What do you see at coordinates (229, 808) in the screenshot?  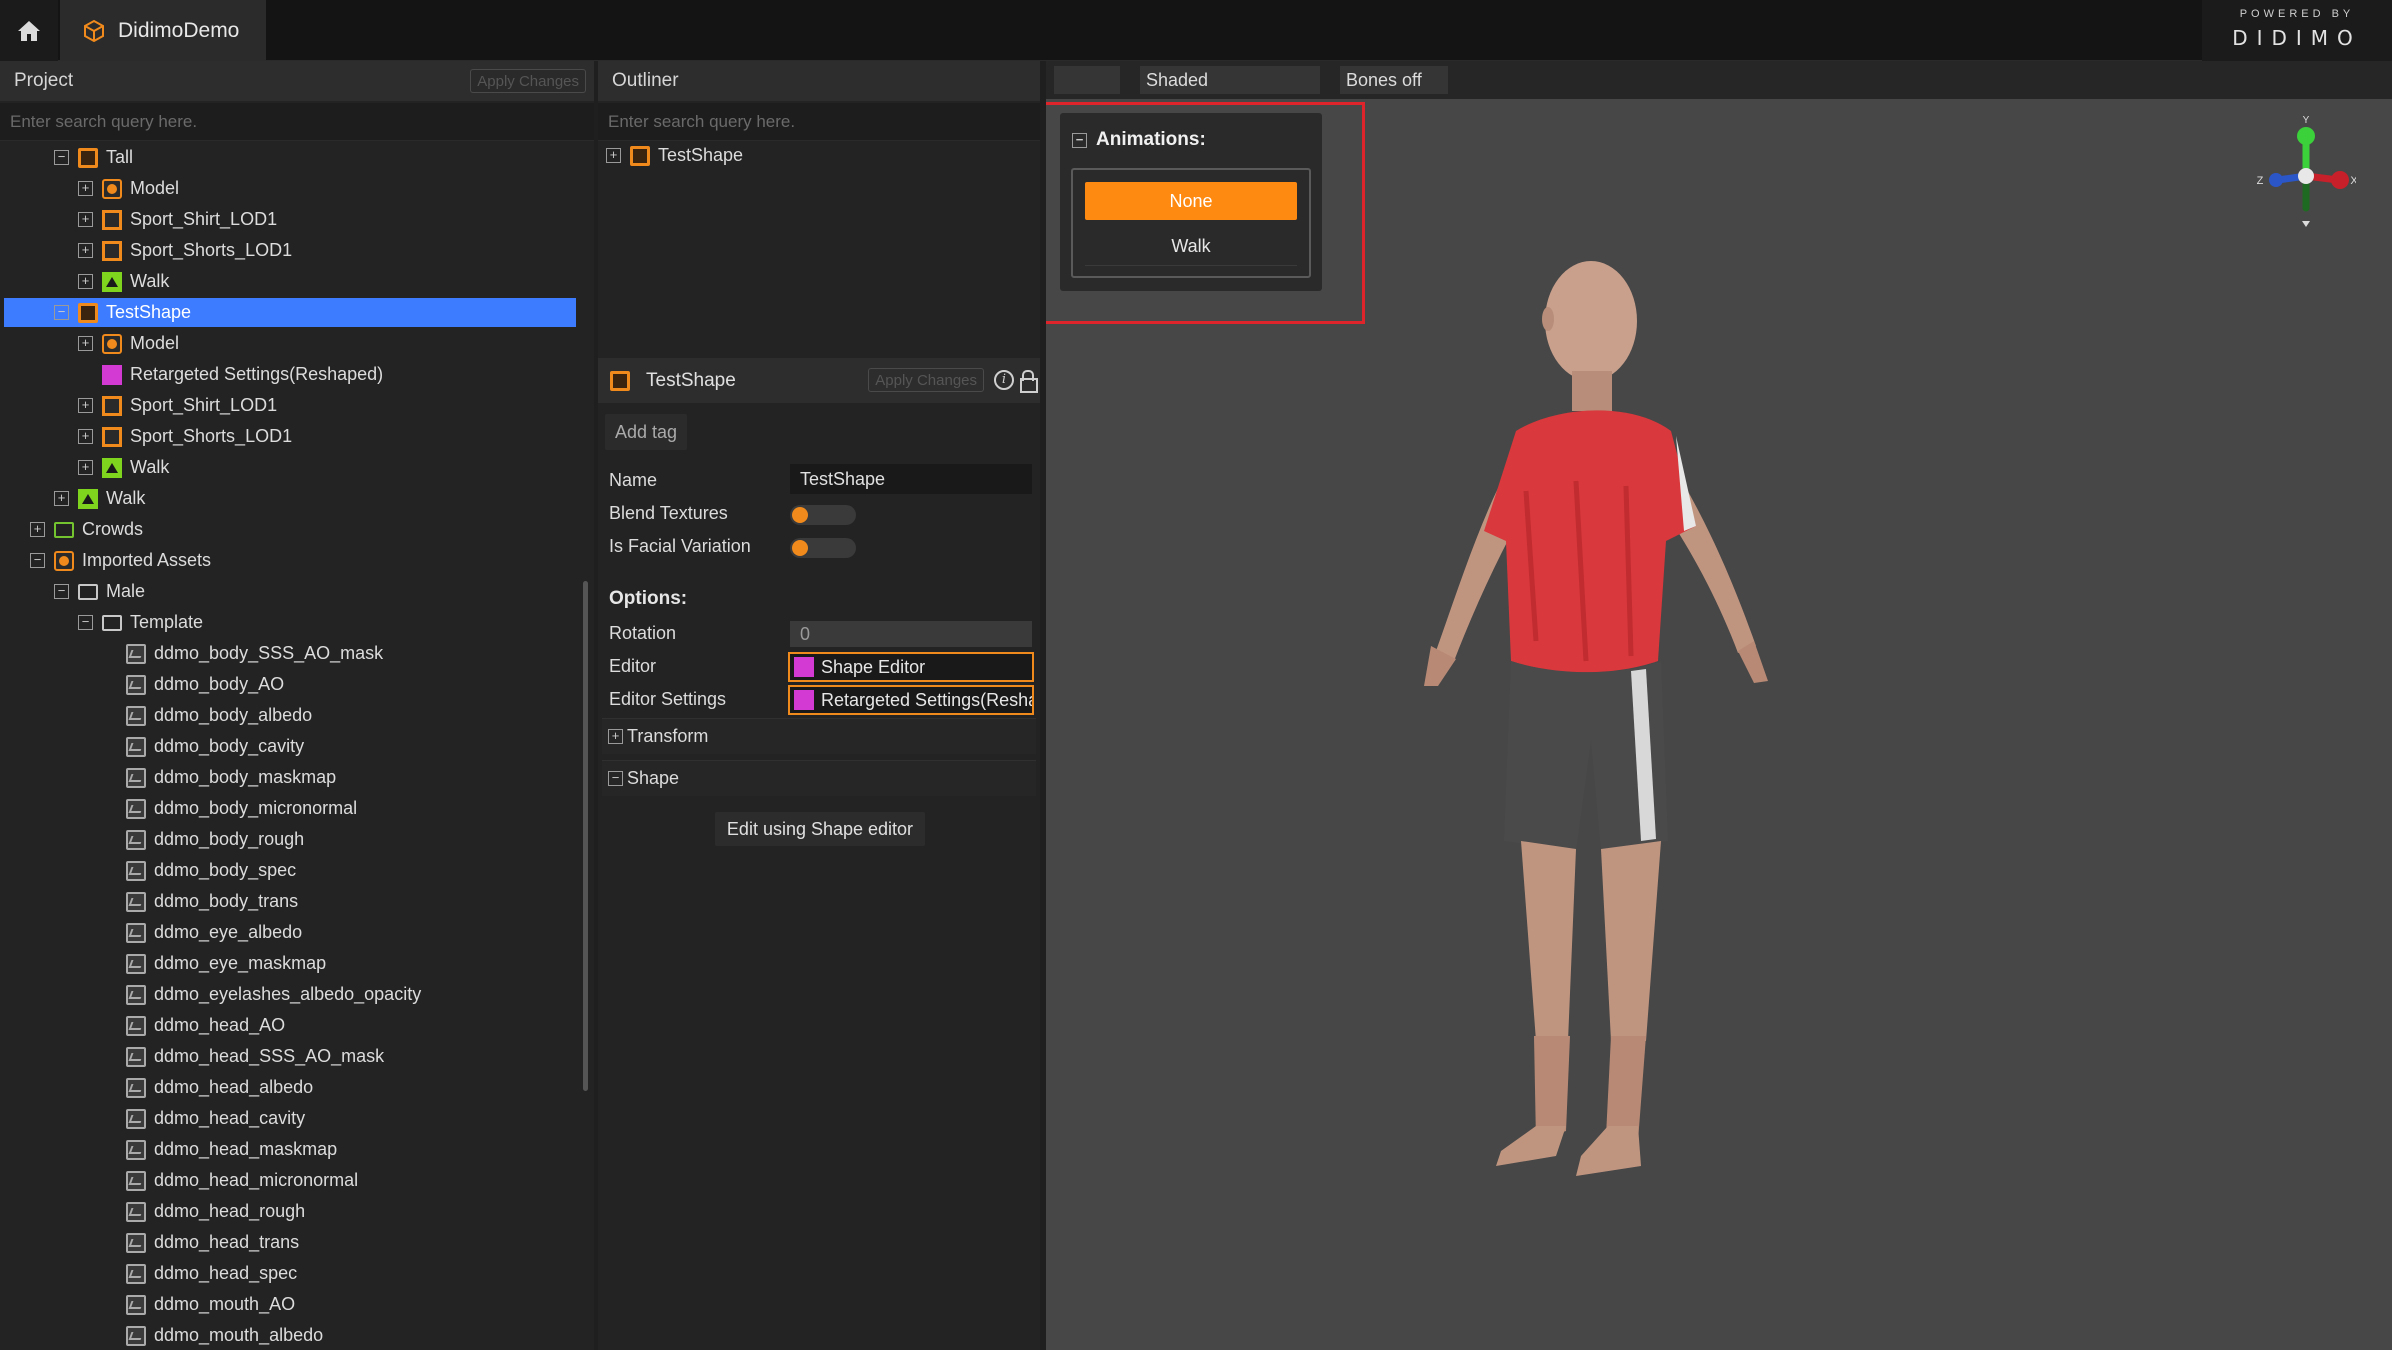 I see `tree-item: ddmo_body_micronormal` at bounding box center [229, 808].